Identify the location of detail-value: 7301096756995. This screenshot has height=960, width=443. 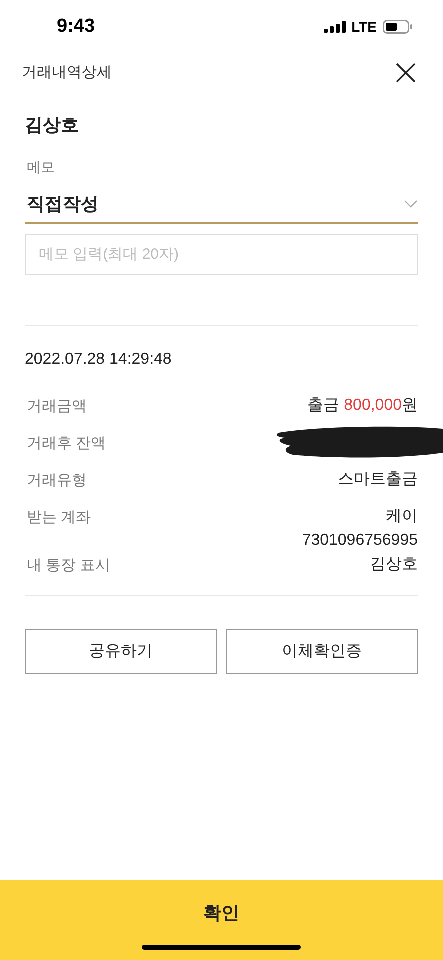
(360, 541).